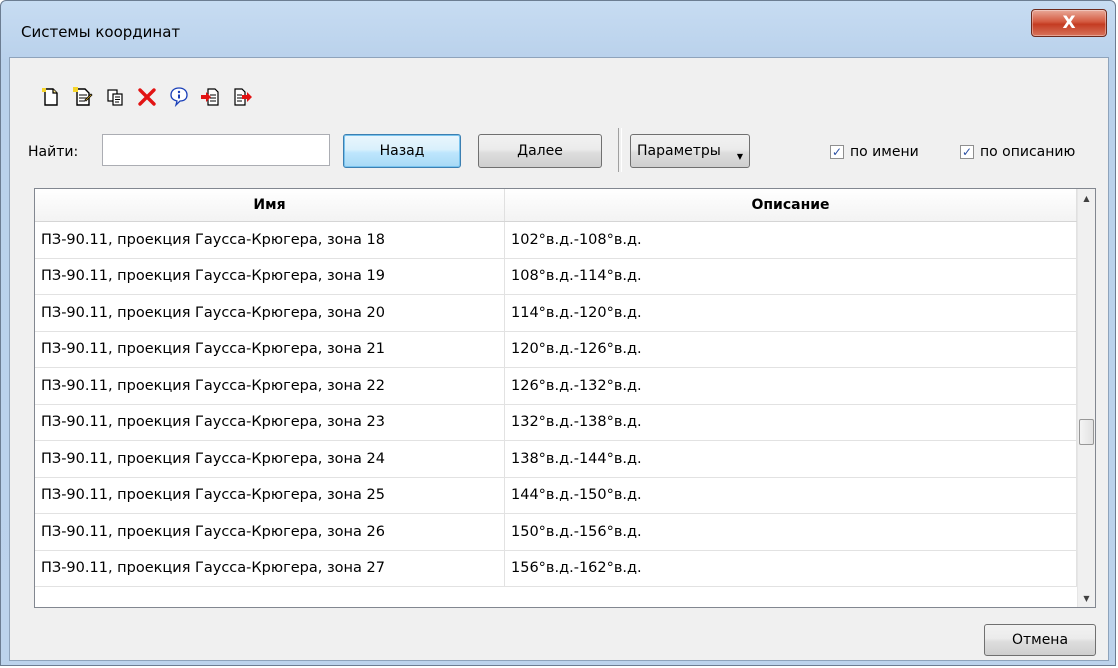 This screenshot has height=668, width=1118. I want to click on import-icon, so click(210, 97).